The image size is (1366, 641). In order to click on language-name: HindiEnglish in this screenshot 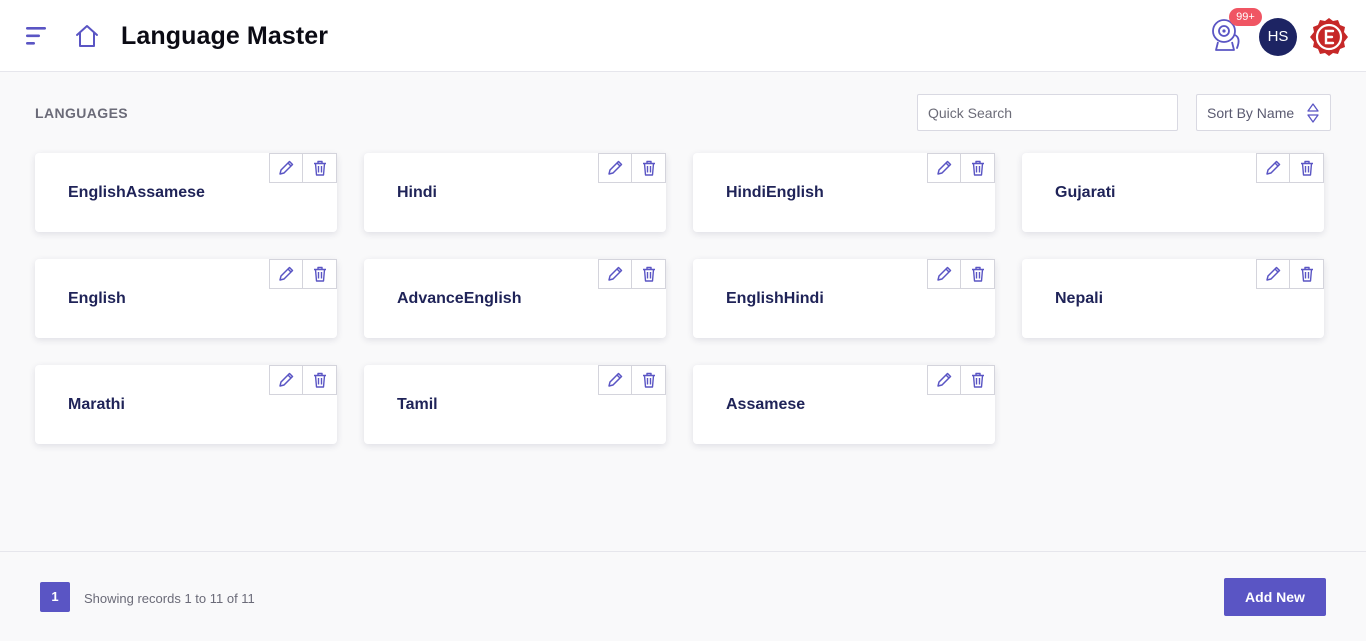, I will do `click(775, 192)`.